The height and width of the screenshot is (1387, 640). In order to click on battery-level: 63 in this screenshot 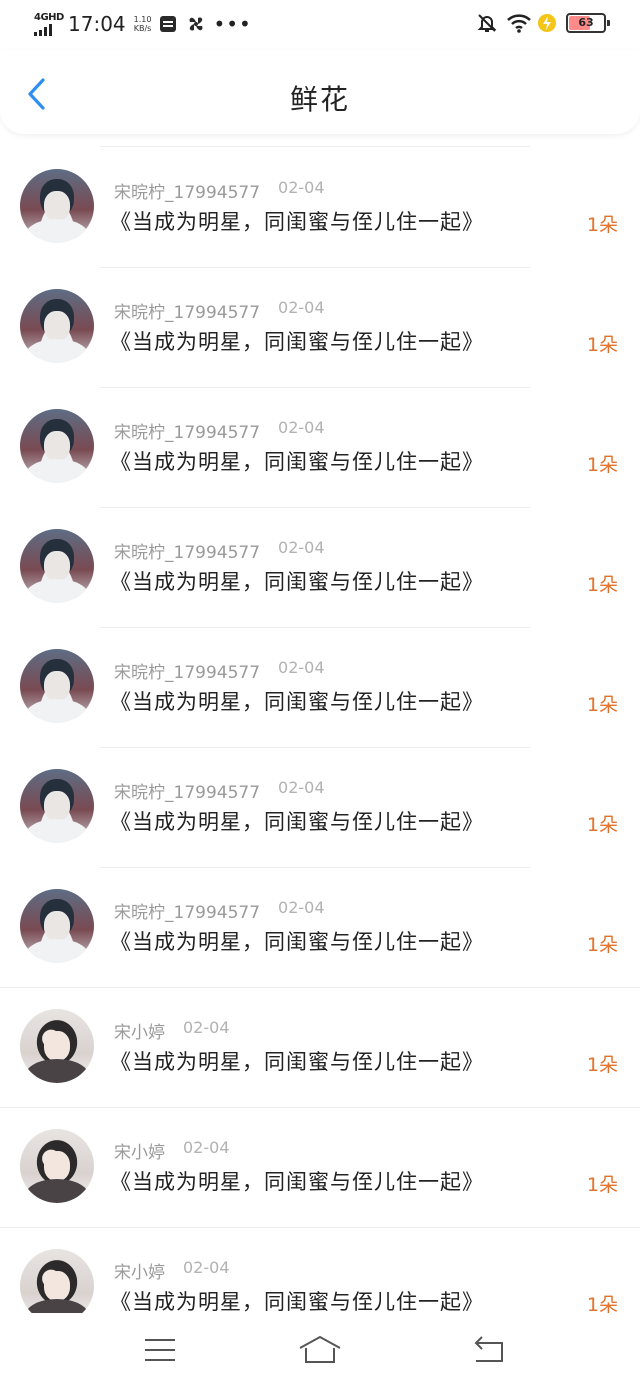, I will do `click(586, 22)`.